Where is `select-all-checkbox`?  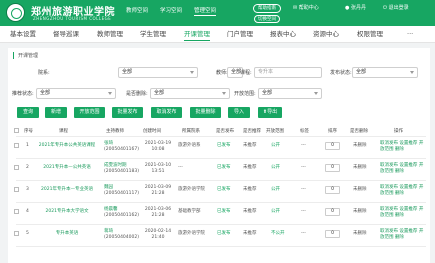 select-all-checkbox is located at coordinates (16, 130).